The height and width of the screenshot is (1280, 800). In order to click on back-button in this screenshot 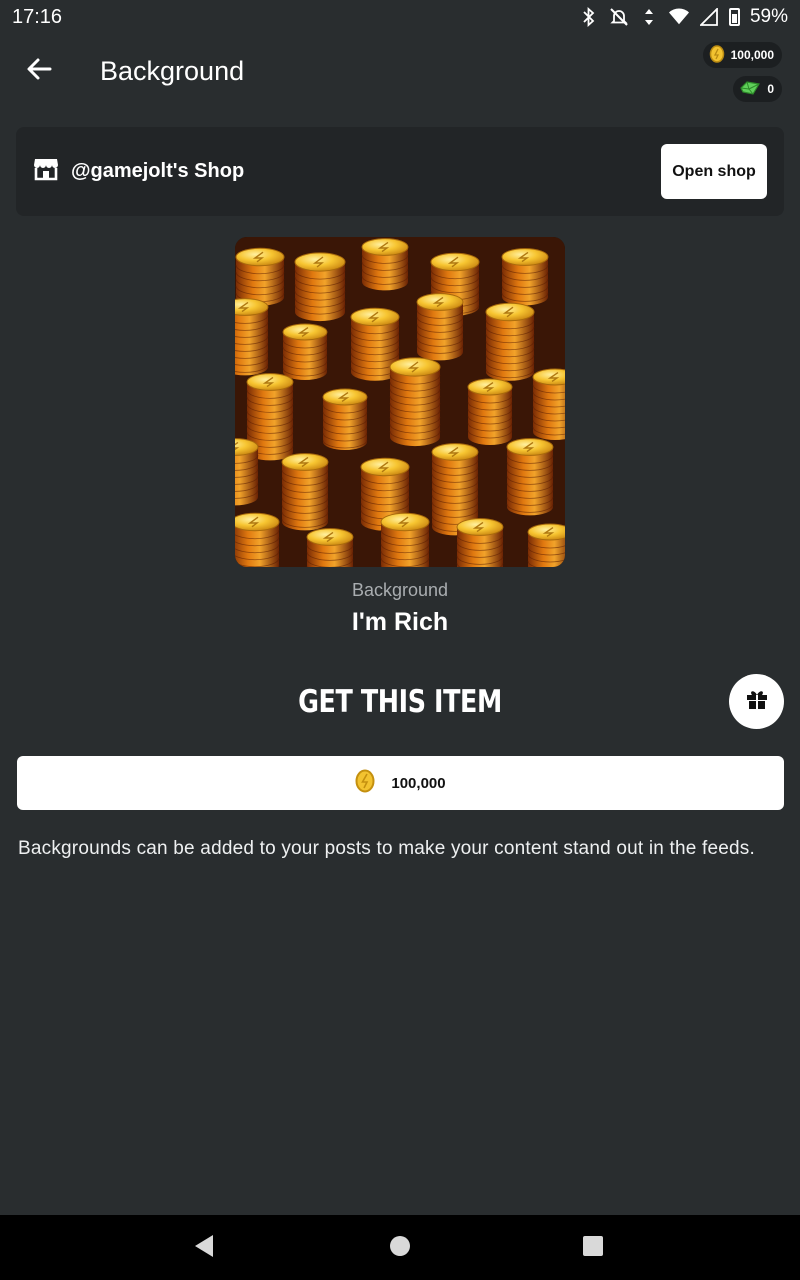, I will do `click(39, 71)`.